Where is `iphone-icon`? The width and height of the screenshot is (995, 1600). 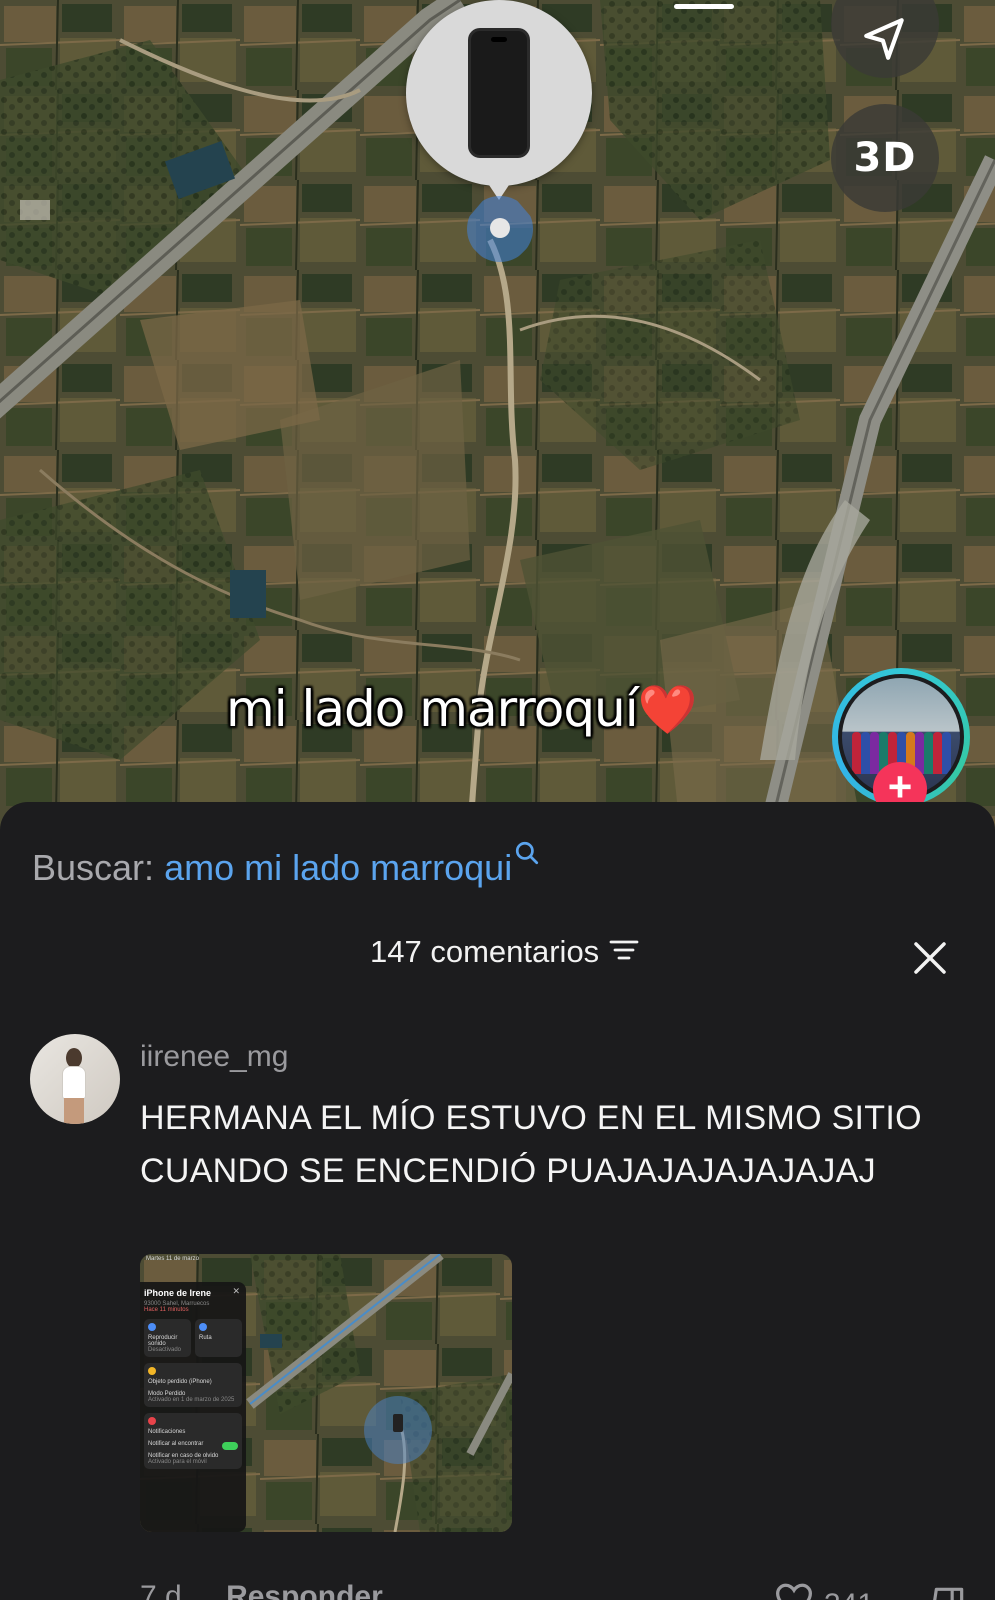
iphone-icon is located at coordinates (499, 93).